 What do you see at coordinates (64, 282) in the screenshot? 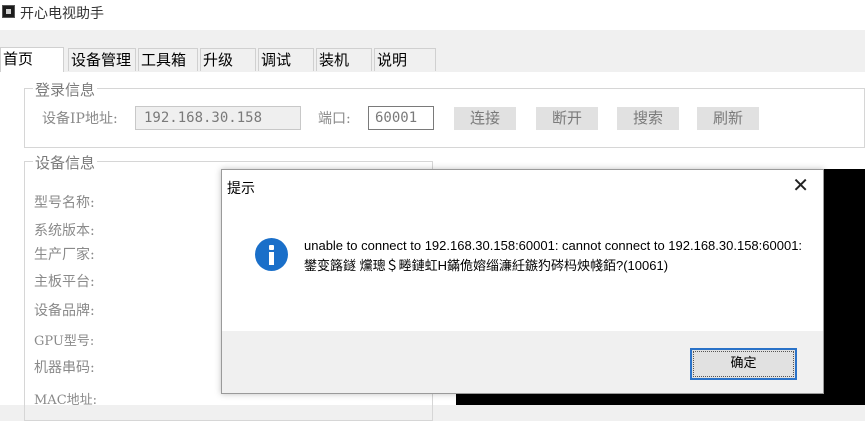
I see `board-platform-label: 主板平台:` at bounding box center [64, 282].